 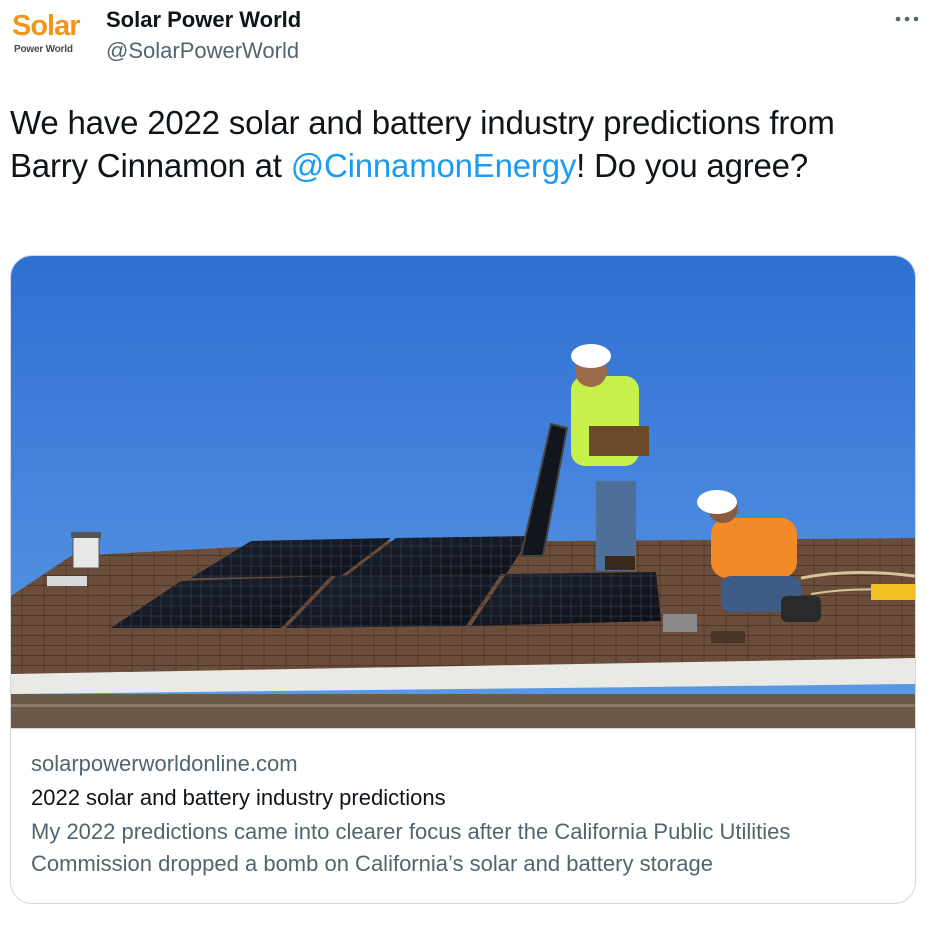 I want to click on more-horizontal-icon, so click(x=907, y=19).